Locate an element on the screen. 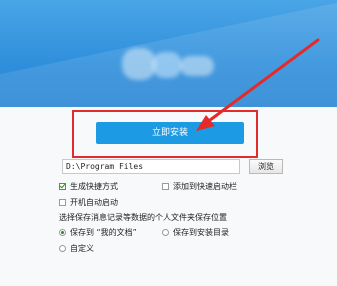 This screenshot has width=337, height=286. save-to-install-dir-label: 保存到安装目录 is located at coordinates (201, 232).